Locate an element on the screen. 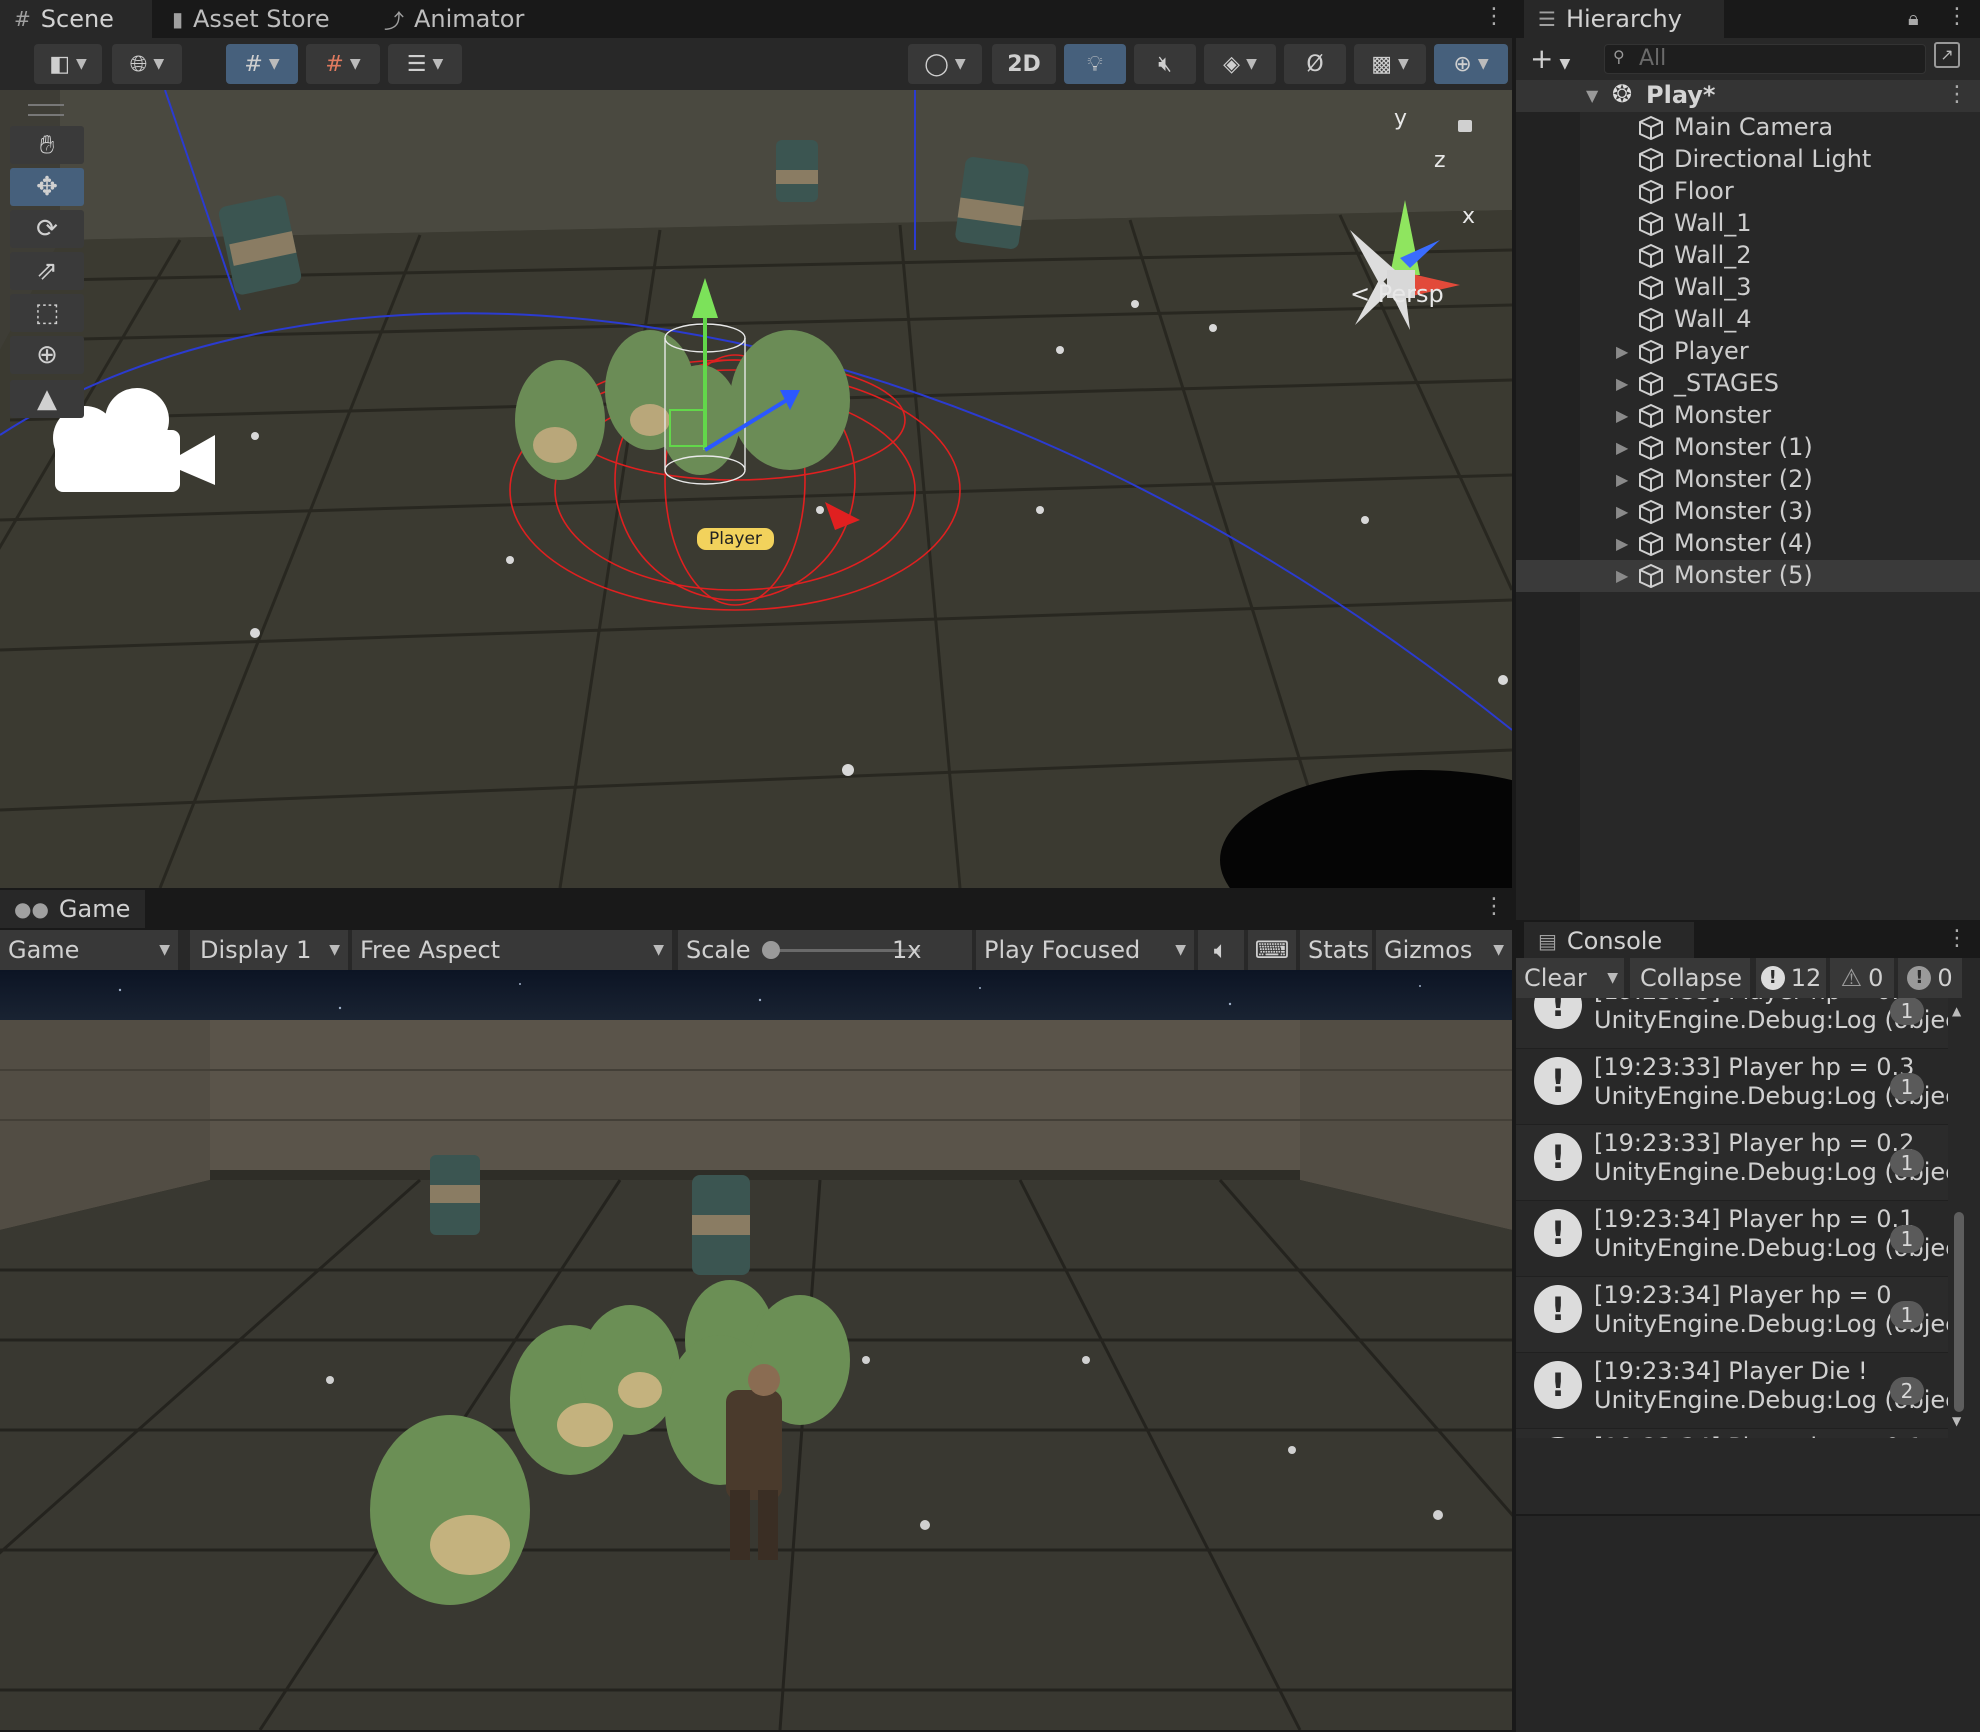 This screenshot has width=1980, height=1732. two-d-toggle: 2D is located at coordinates (1024, 64).